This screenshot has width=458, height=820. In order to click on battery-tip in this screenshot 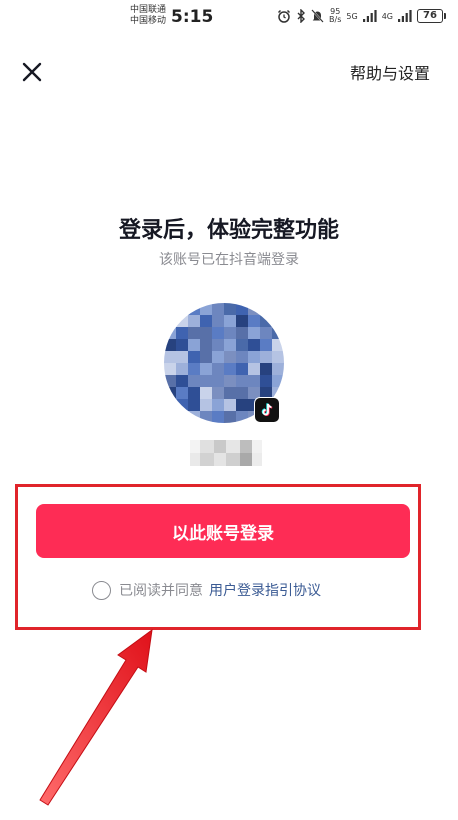, I will do `click(445, 16)`.